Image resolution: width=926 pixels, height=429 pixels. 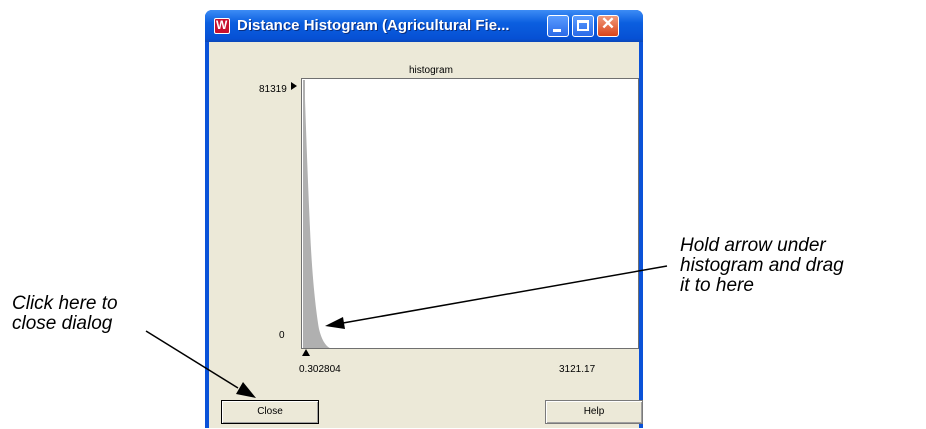 What do you see at coordinates (246, 390) in the screenshot?
I see `close-callout-arrowhead` at bounding box center [246, 390].